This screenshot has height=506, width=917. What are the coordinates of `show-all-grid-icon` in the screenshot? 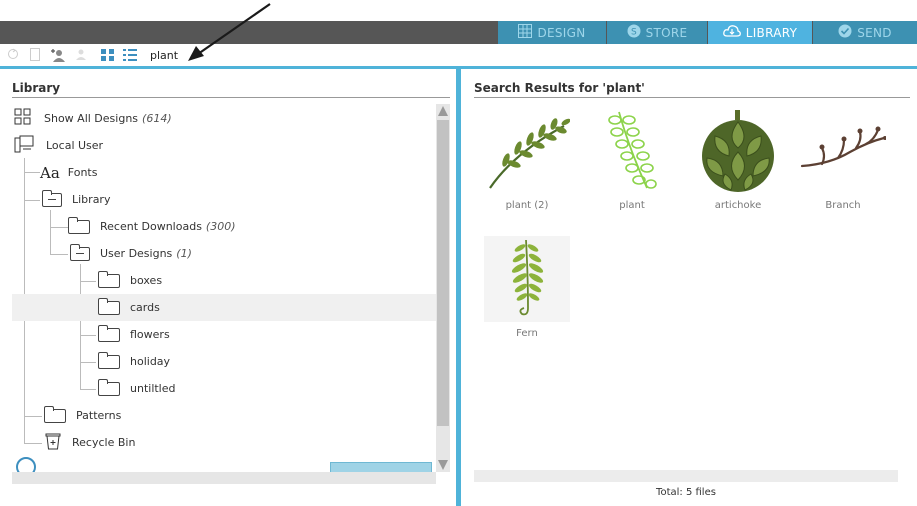 It's located at (23, 118).